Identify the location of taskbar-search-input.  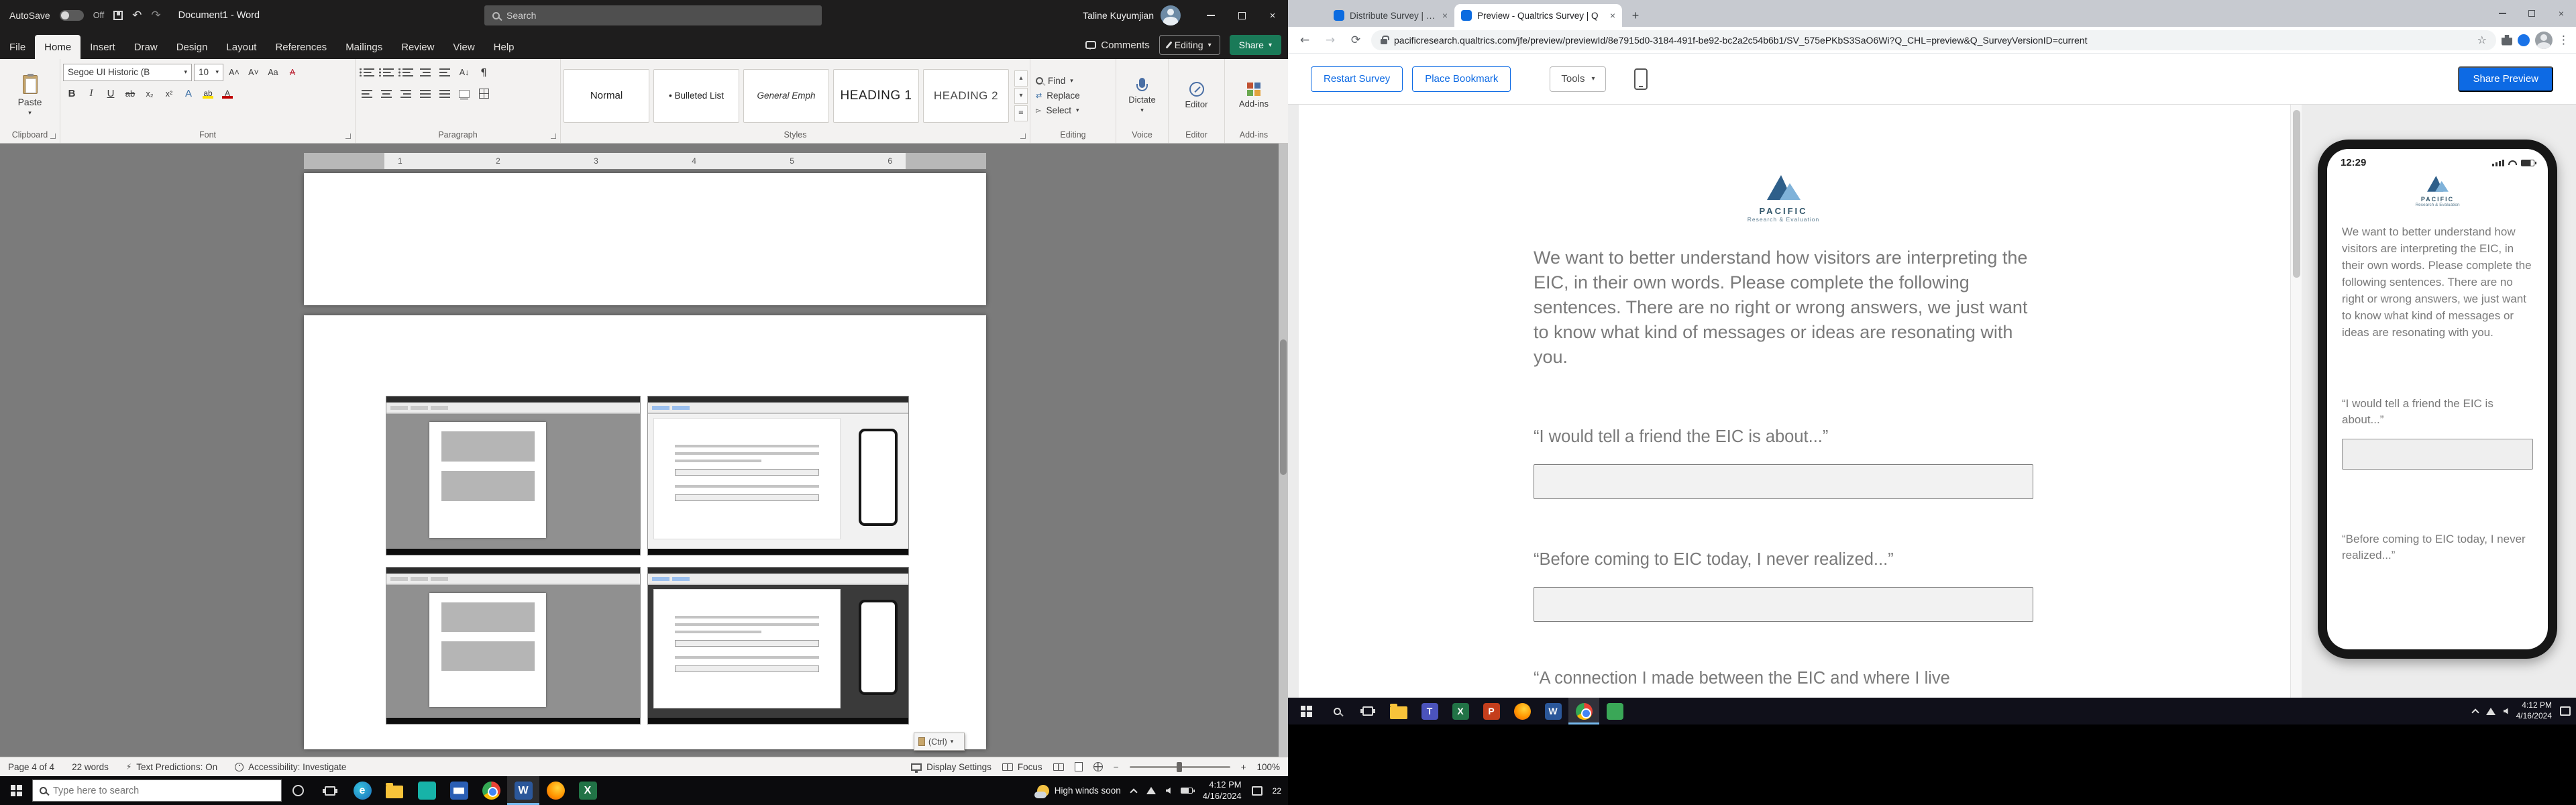
(163, 790).